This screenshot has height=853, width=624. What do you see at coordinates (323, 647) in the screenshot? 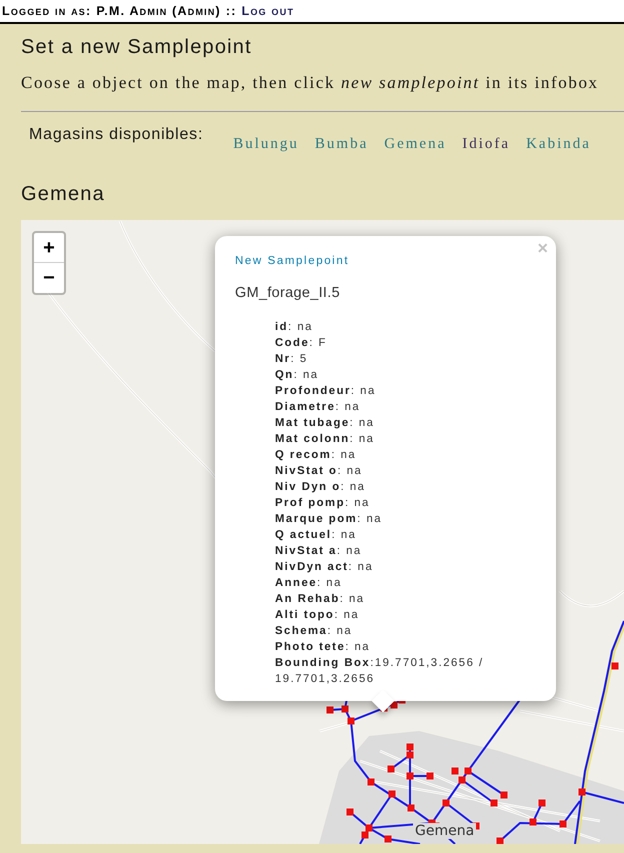
I see `attribute-line: Photo tete: na` at bounding box center [323, 647].